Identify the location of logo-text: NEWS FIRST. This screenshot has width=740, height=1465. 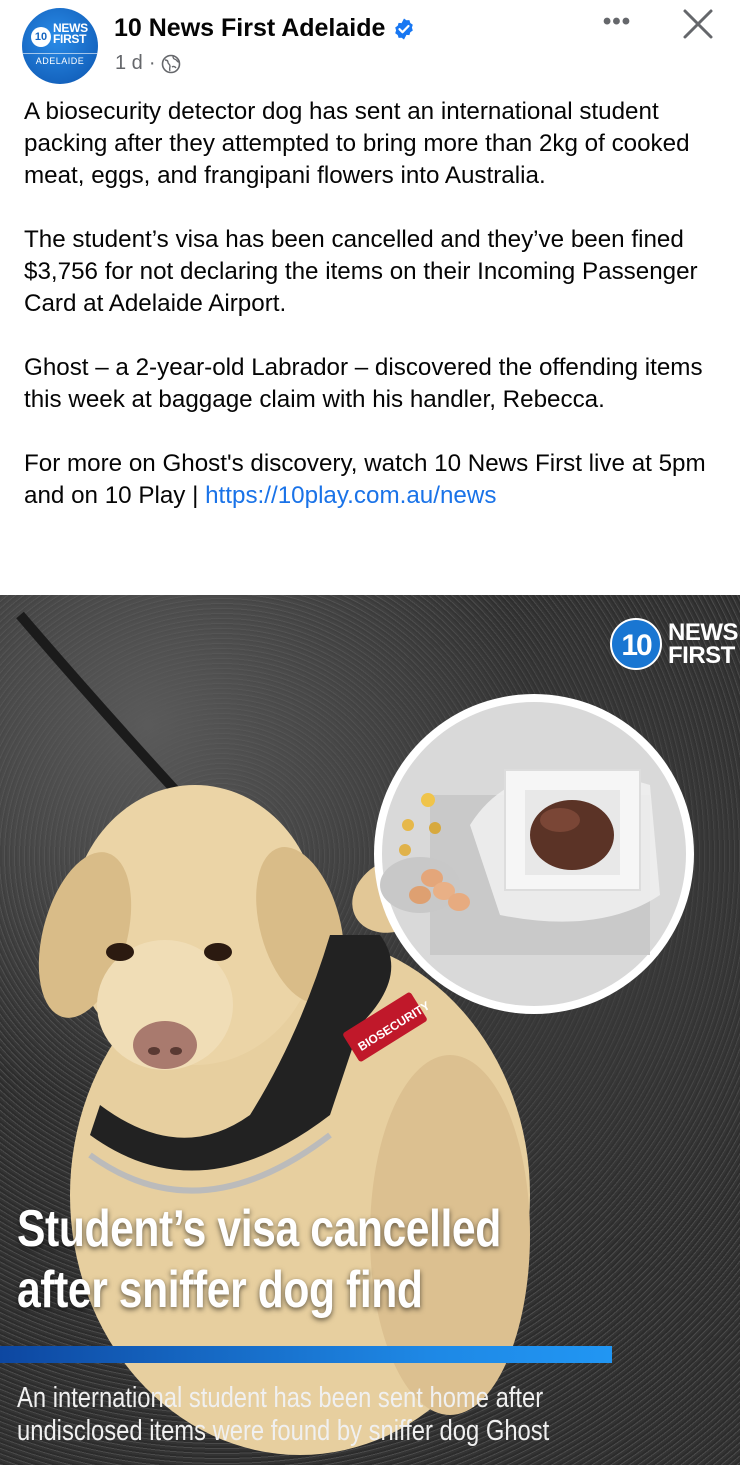
(703, 644).